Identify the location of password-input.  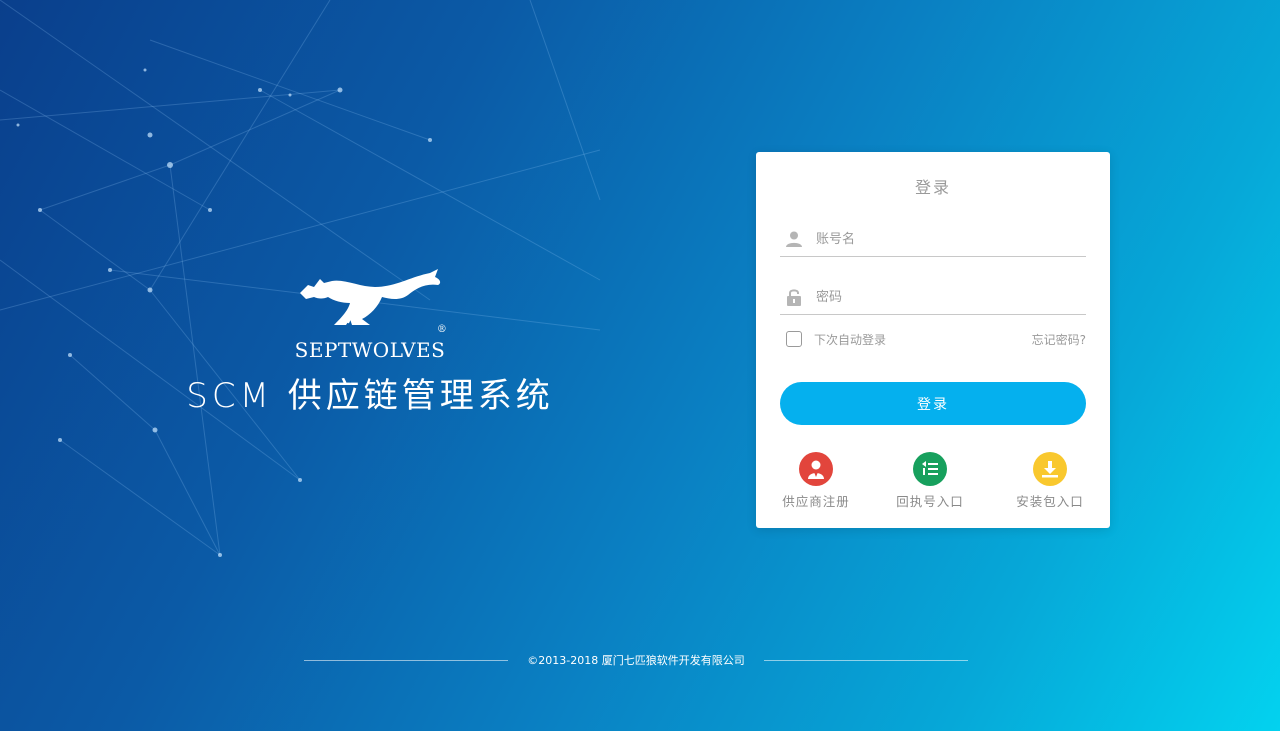
(950, 297).